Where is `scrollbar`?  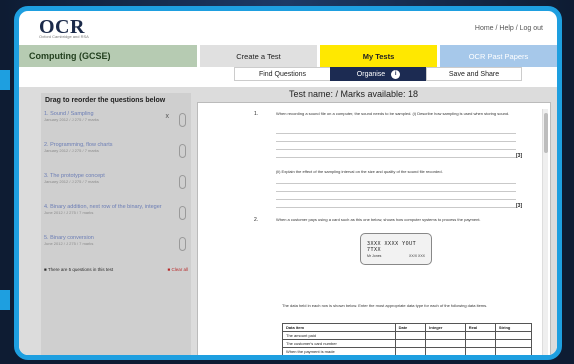
scrollbar is located at coordinates (545, 232).